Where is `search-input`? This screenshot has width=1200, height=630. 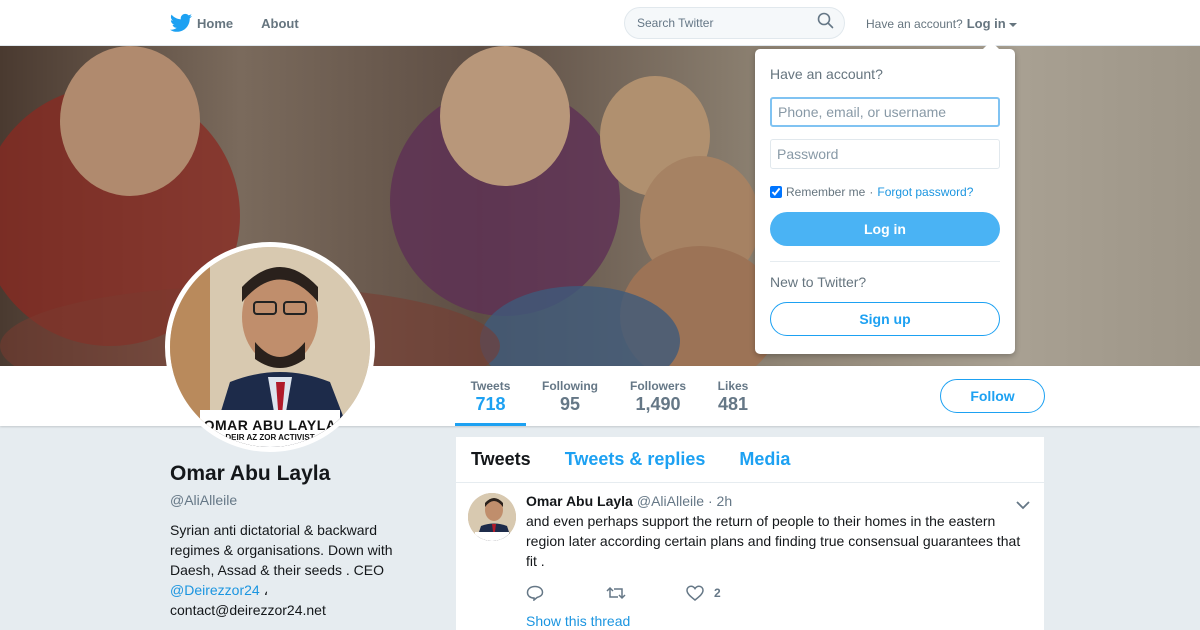 search-input is located at coordinates (727, 23).